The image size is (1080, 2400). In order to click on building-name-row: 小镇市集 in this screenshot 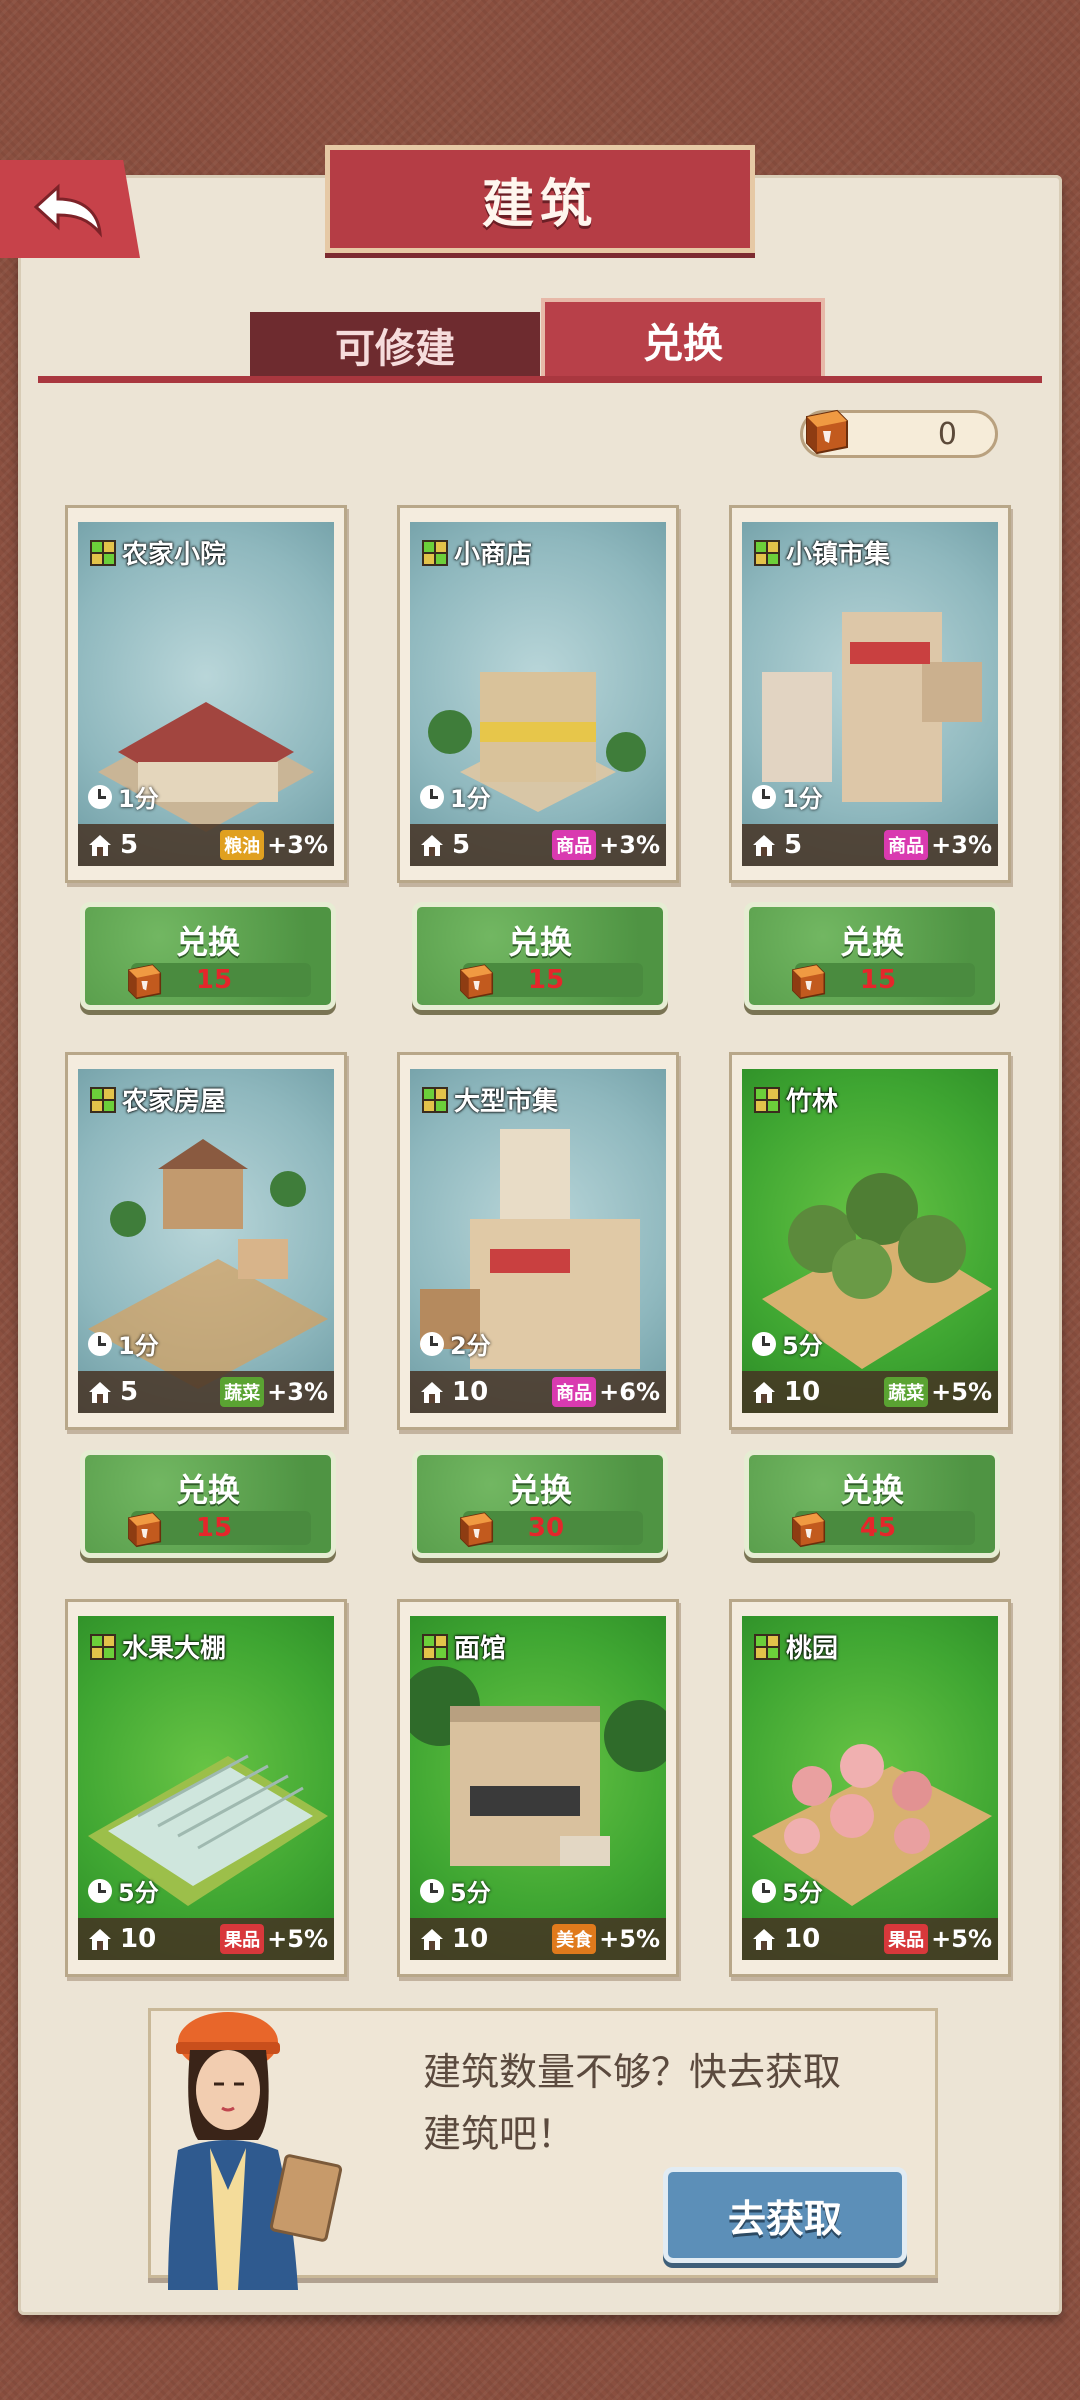, I will do `click(822, 552)`.